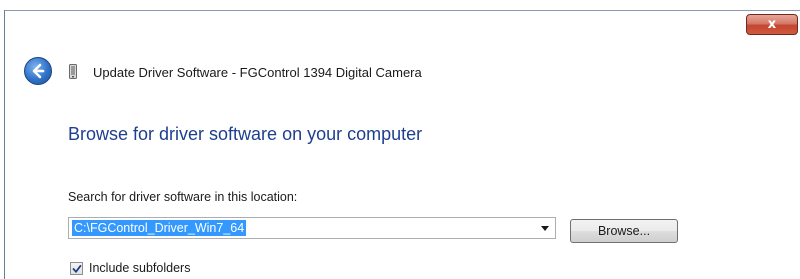  What do you see at coordinates (73, 71) in the screenshot?
I see `device-icon` at bounding box center [73, 71].